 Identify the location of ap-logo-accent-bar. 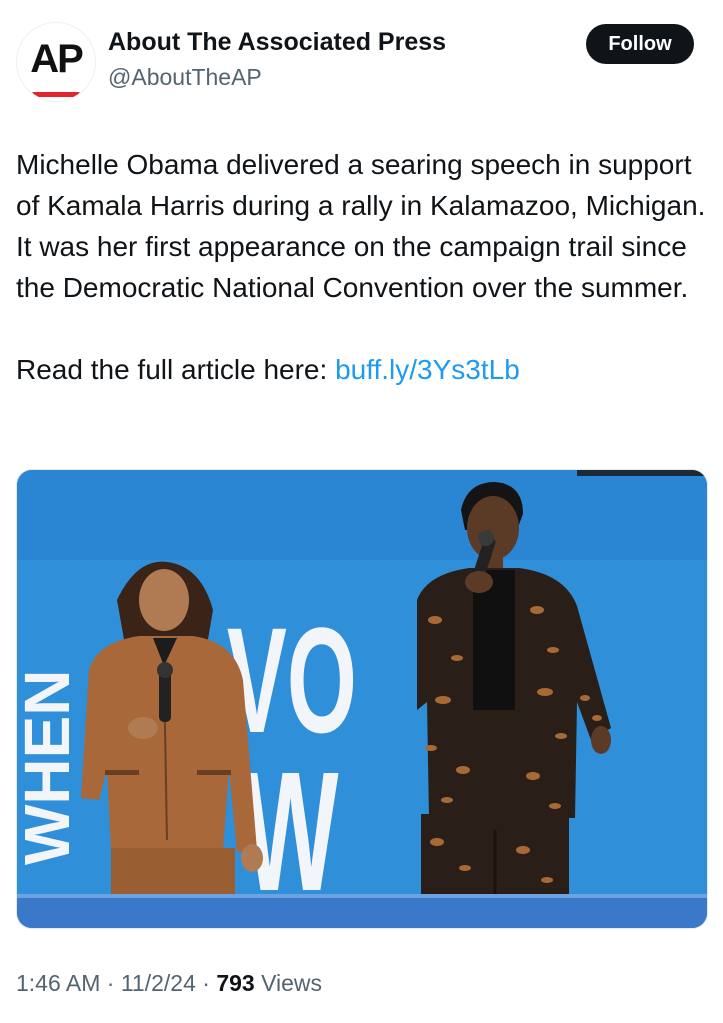
(56, 94).